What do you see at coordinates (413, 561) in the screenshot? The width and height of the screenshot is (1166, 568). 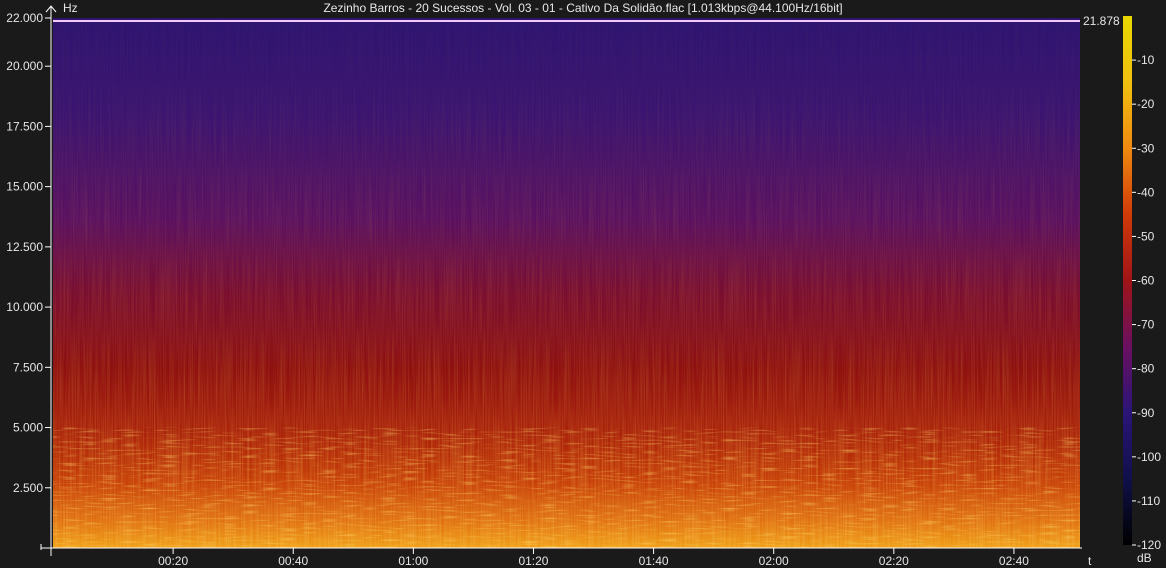 I see `x-tick-label: 01:00` at bounding box center [413, 561].